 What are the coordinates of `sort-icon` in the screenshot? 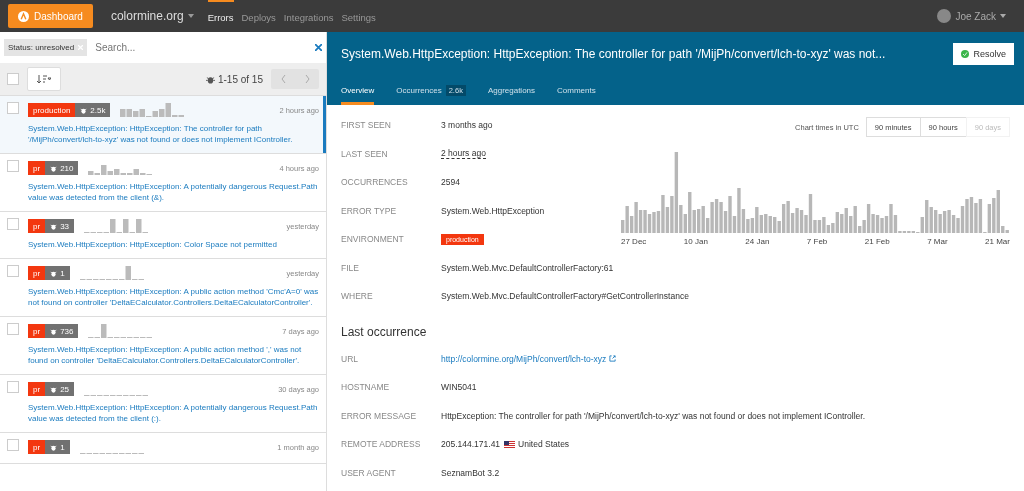 It's located at (44, 79).